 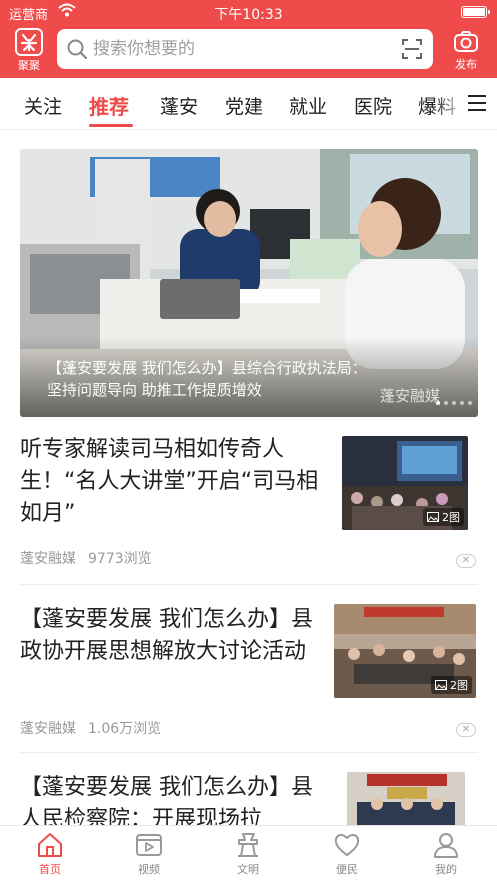 I want to click on battery-level, so click(x=474, y=12).